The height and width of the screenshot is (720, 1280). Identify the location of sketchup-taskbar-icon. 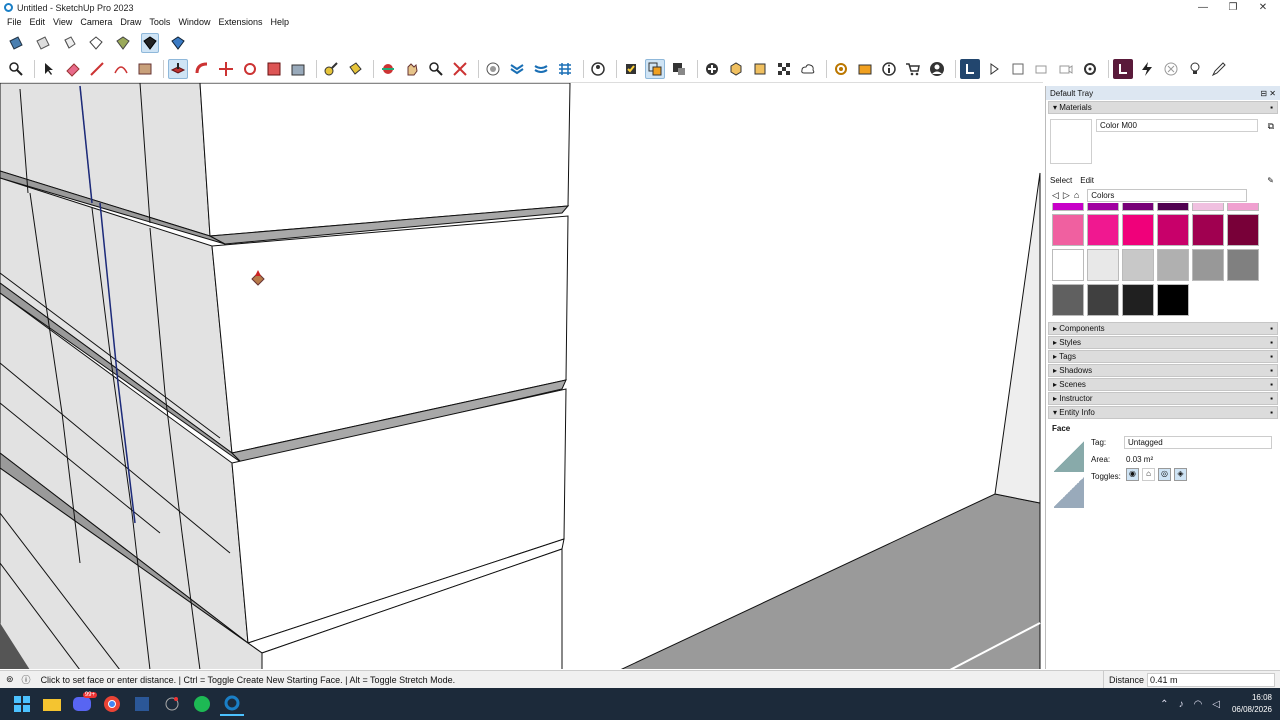
(232, 704).